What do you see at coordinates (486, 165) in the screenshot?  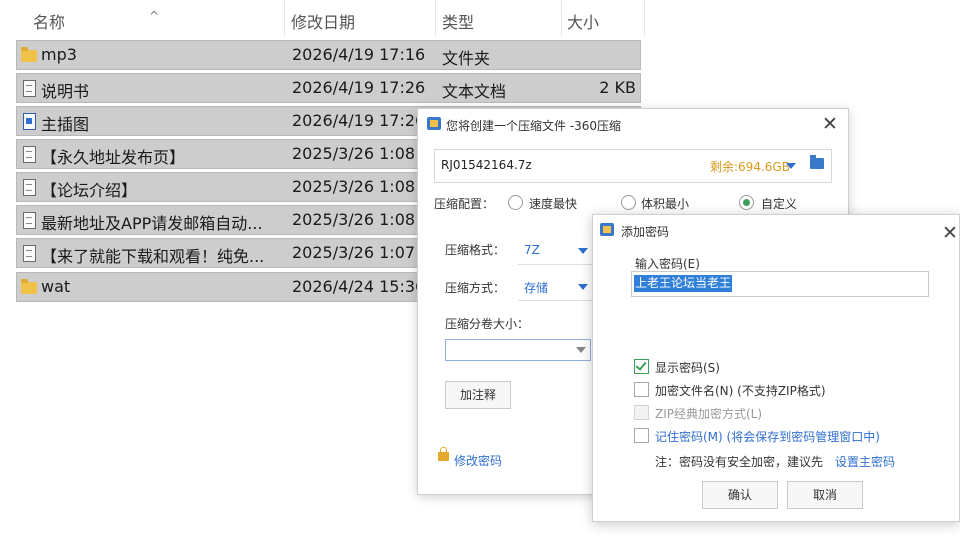 I see `archive-name: RJ01542164.7z` at bounding box center [486, 165].